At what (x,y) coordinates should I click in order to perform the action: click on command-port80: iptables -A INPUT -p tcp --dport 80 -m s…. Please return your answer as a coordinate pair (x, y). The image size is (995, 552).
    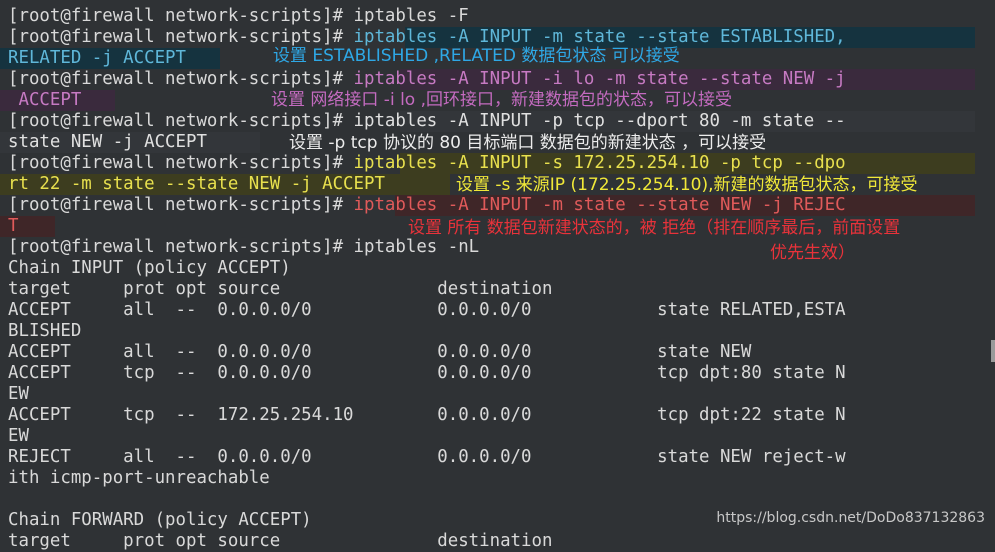
    Looking at the image, I should click on (599, 121).